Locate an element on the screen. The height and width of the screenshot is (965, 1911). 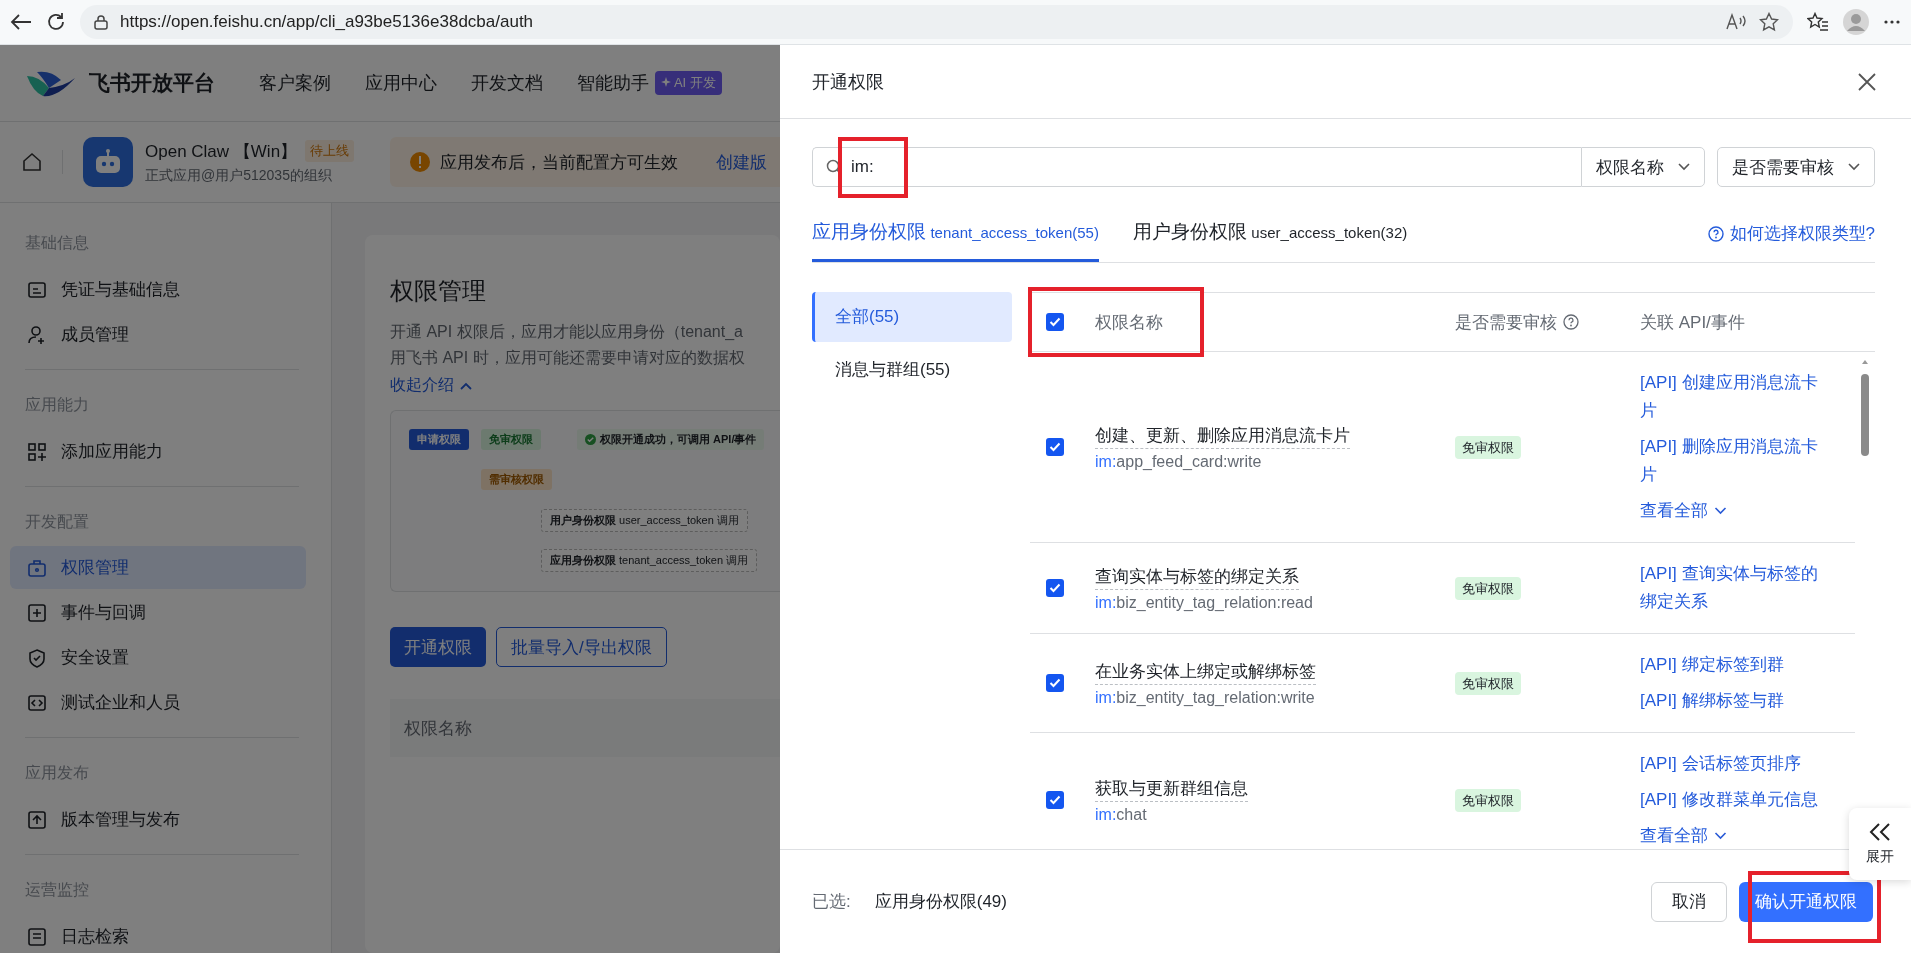
sidebar-item: 权限管理 is located at coordinates (158, 567).